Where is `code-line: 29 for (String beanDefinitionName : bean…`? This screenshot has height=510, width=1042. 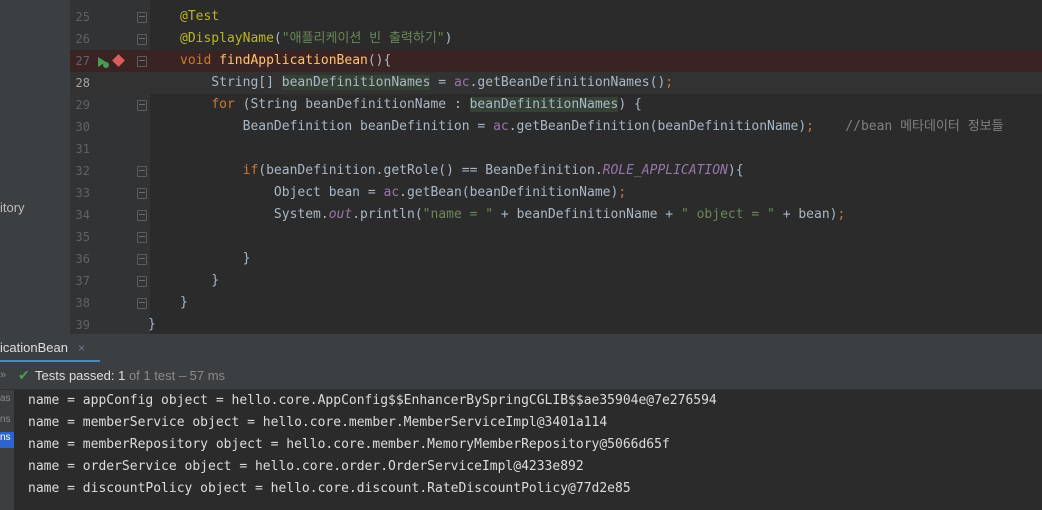 code-line: 29 for (String beanDefinitionName : bean… is located at coordinates (556, 105).